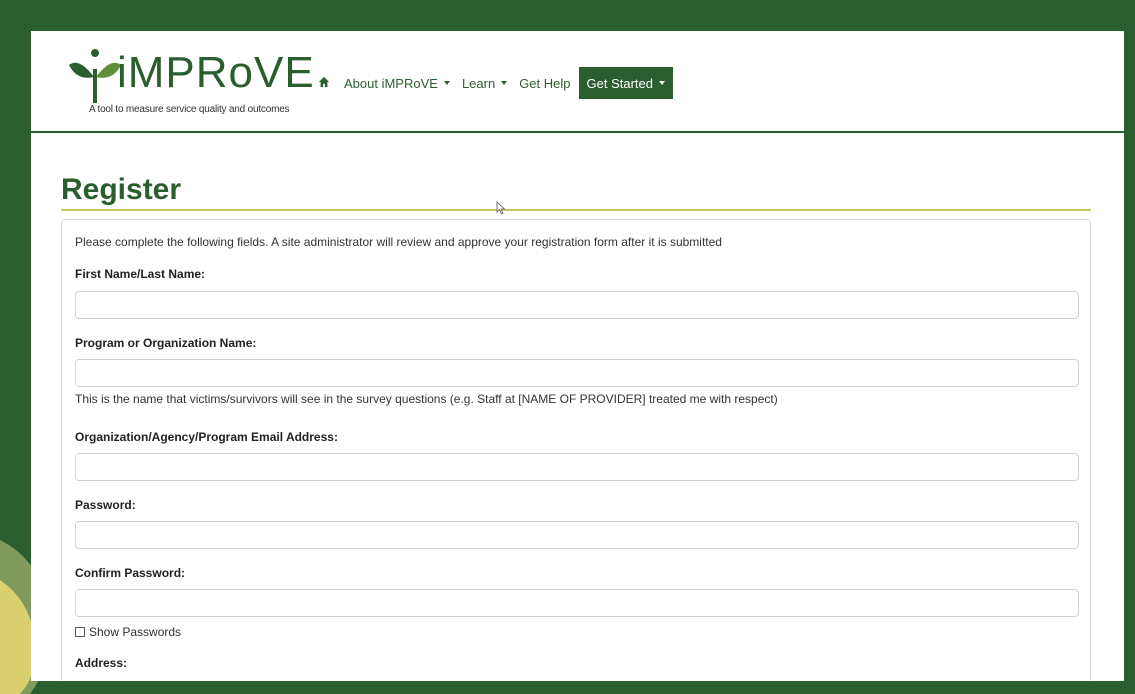 The height and width of the screenshot is (694, 1135). I want to click on name-label: First Name/Last Name:, so click(140, 274).